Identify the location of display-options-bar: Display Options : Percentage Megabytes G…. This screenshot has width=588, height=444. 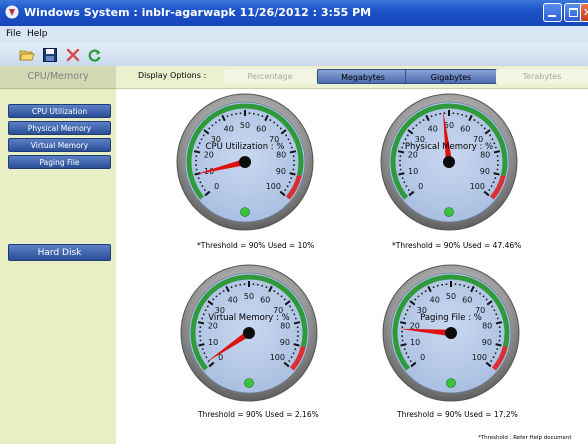
(352, 77).